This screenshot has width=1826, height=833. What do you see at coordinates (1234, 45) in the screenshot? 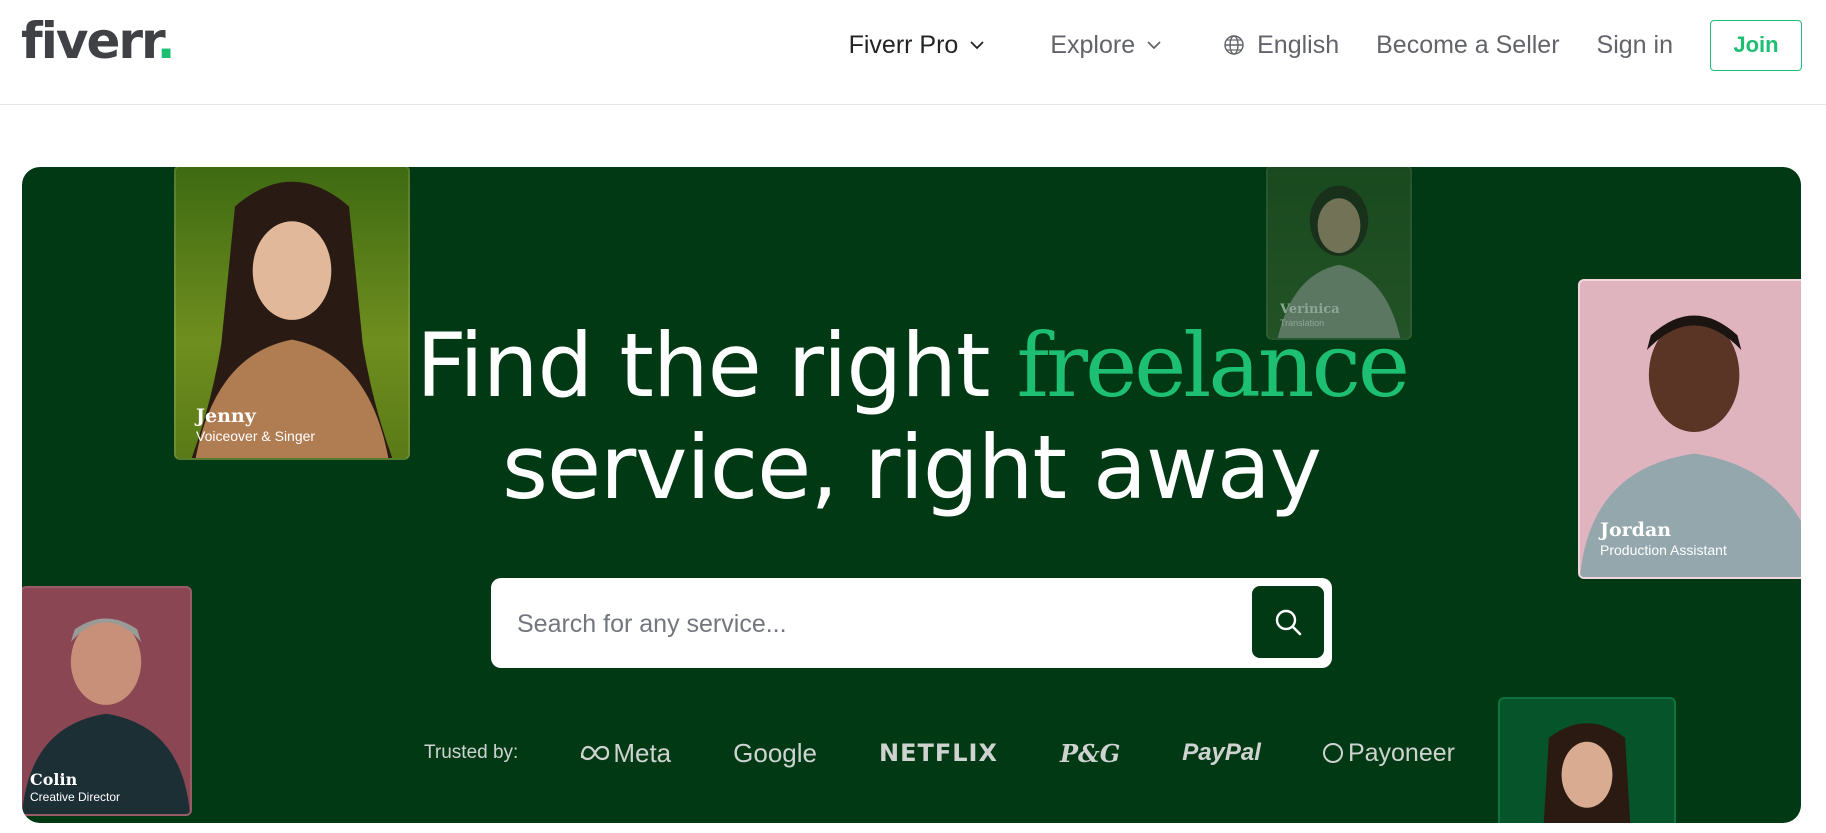
I see `globe-icon` at bounding box center [1234, 45].